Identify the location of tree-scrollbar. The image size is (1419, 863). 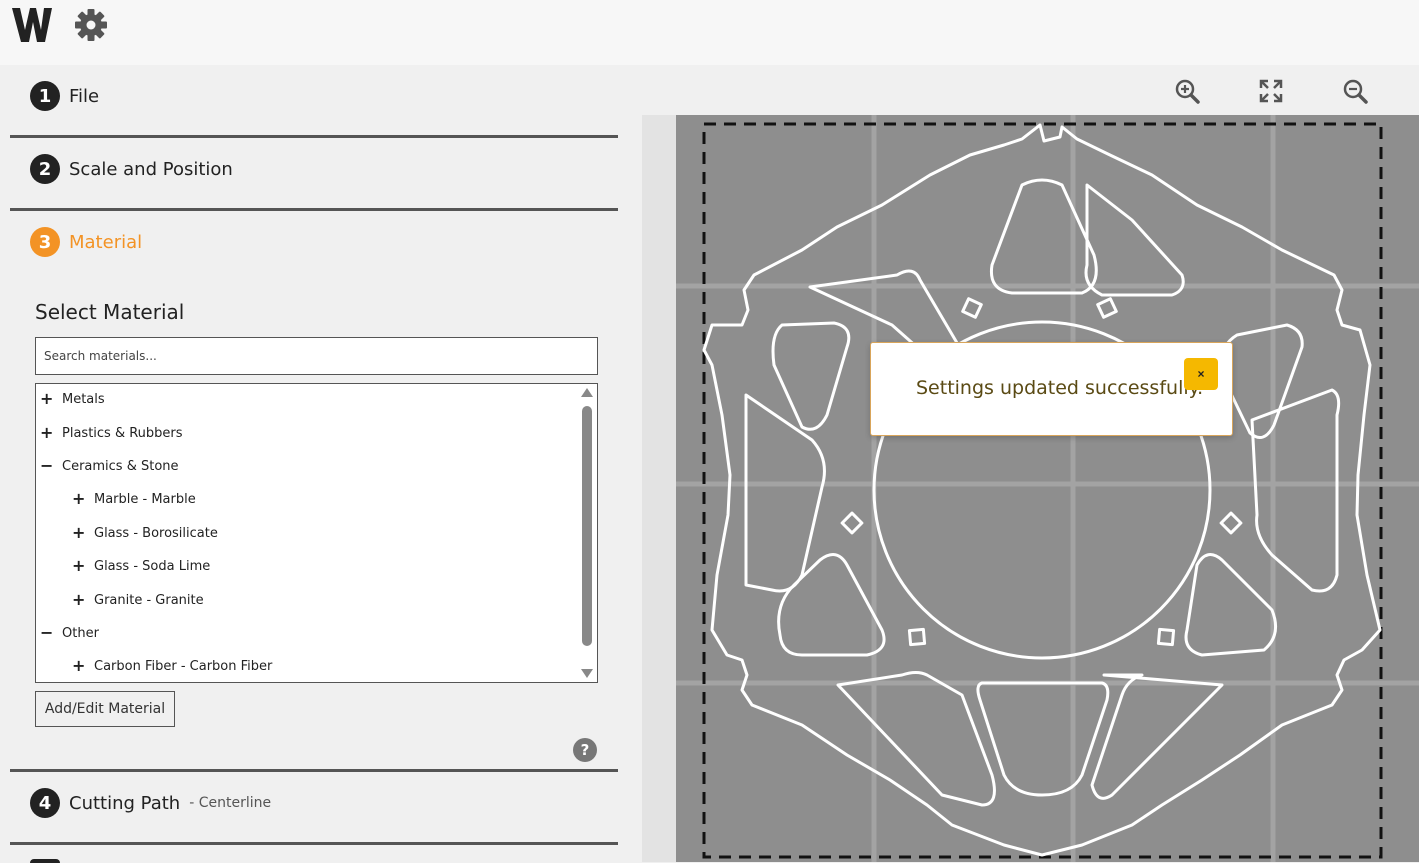
(587, 533).